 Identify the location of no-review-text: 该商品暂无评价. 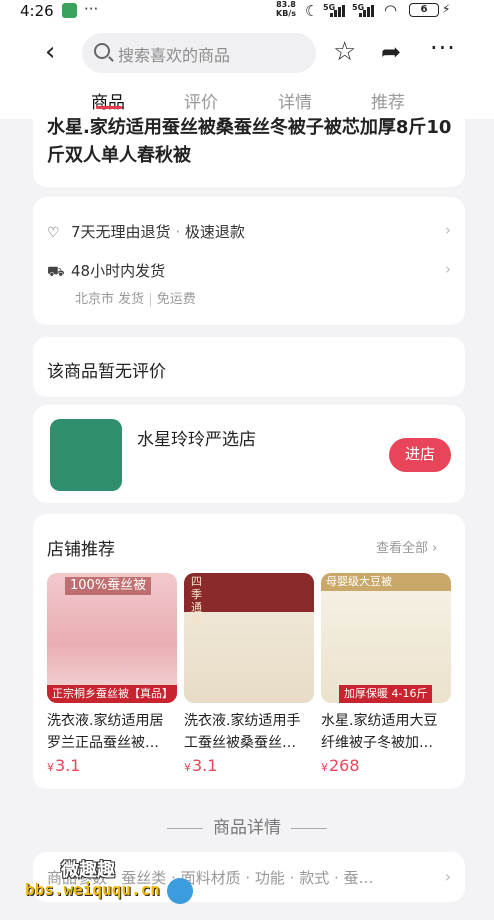
(106, 372).